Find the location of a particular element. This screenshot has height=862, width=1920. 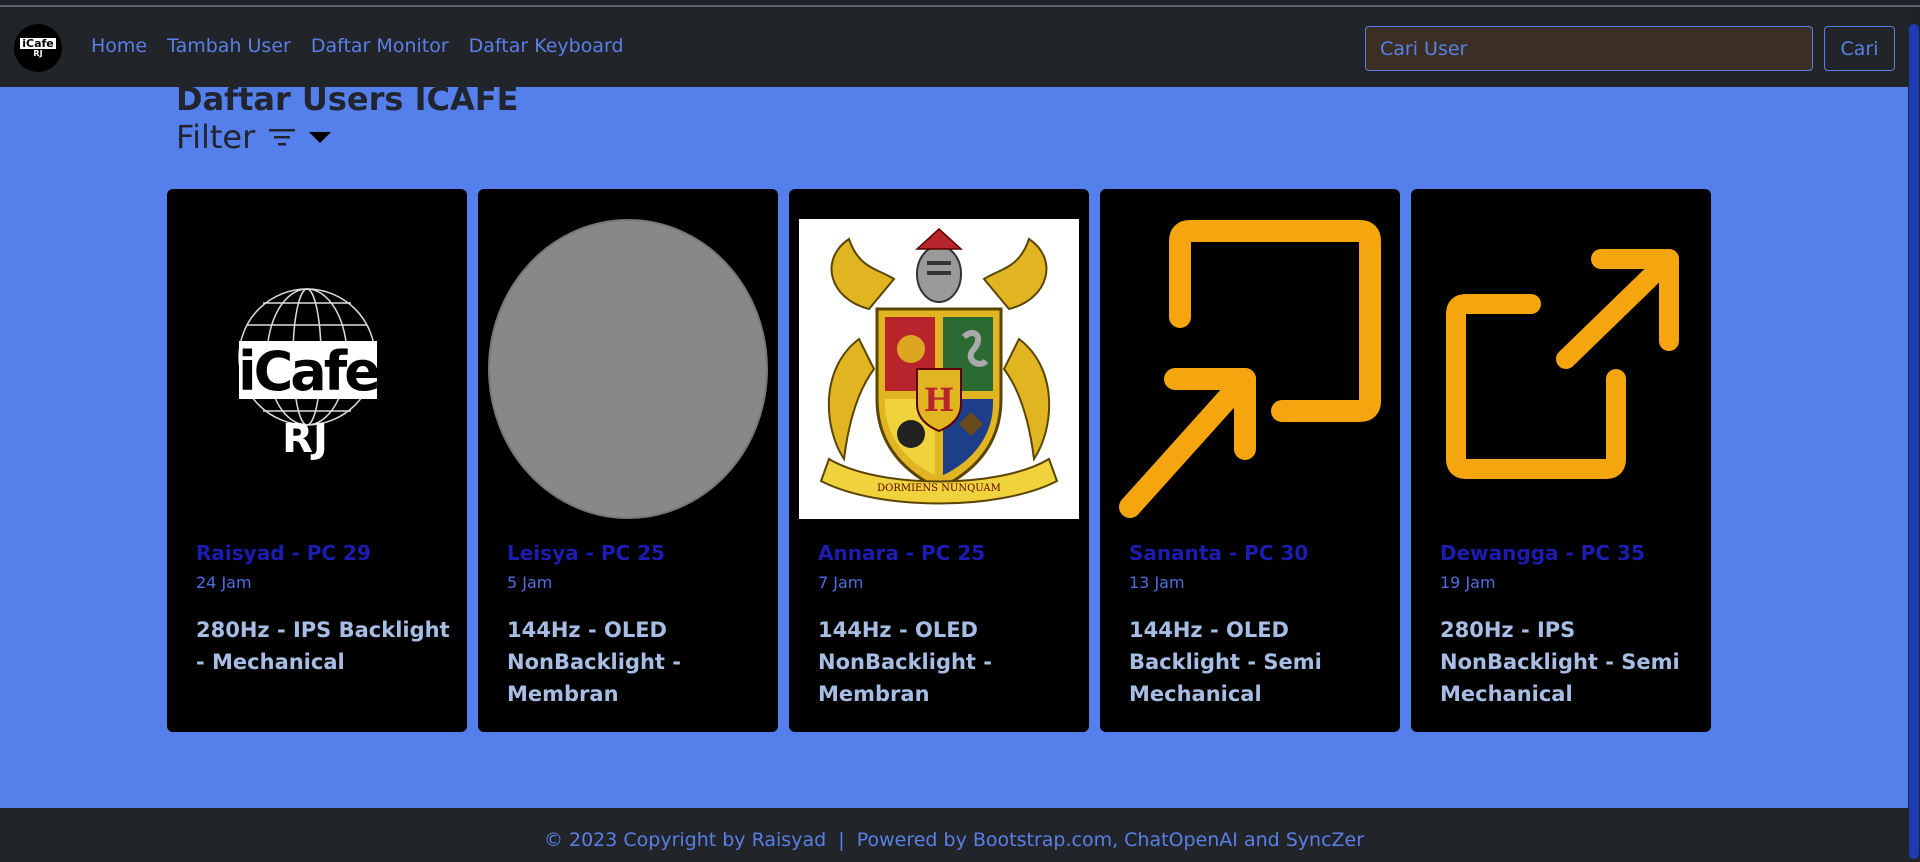

filter-label: Filter is located at coordinates (216, 137).